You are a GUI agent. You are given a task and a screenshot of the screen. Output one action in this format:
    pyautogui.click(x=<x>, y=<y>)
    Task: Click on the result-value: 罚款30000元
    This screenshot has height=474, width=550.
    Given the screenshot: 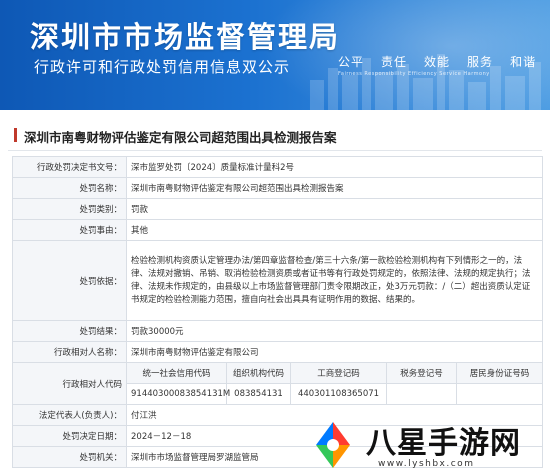 What is the action you would take?
    pyautogui.click(x=334, y=331)
    